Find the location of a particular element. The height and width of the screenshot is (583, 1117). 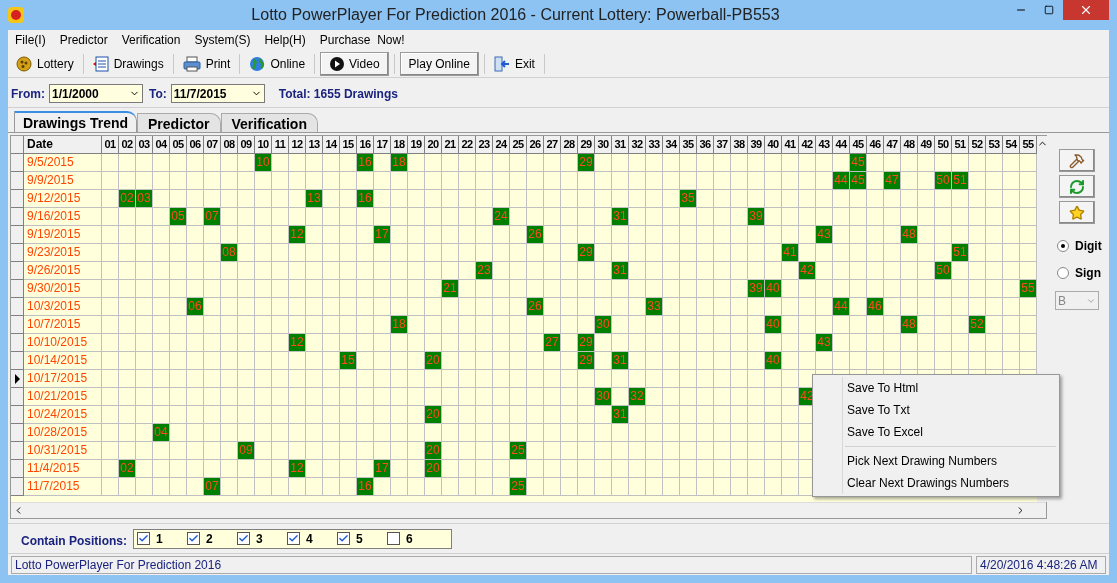

horizontal-scrollbar is located at coordinates (528, 510).